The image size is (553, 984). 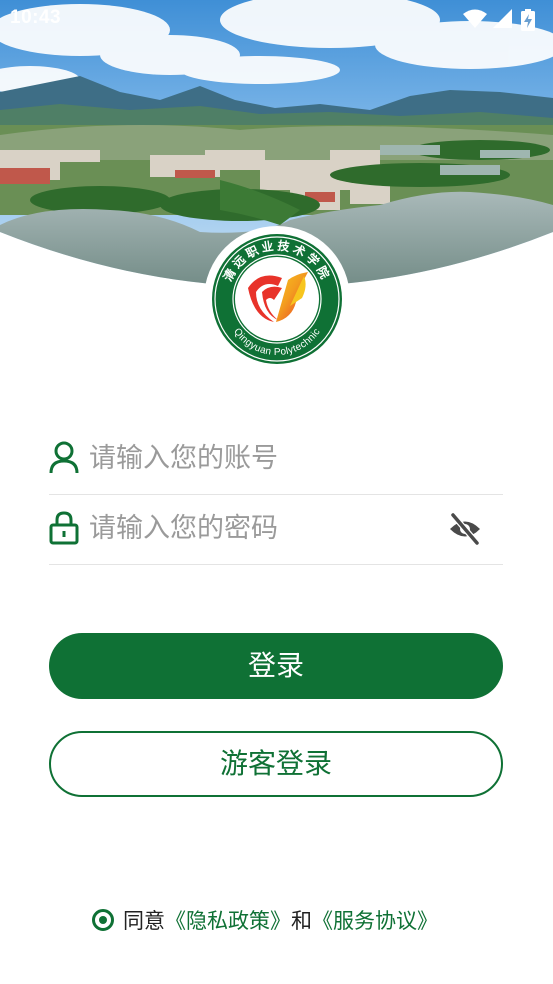 I want to click on lock-icon, so click(x=64, y=528).